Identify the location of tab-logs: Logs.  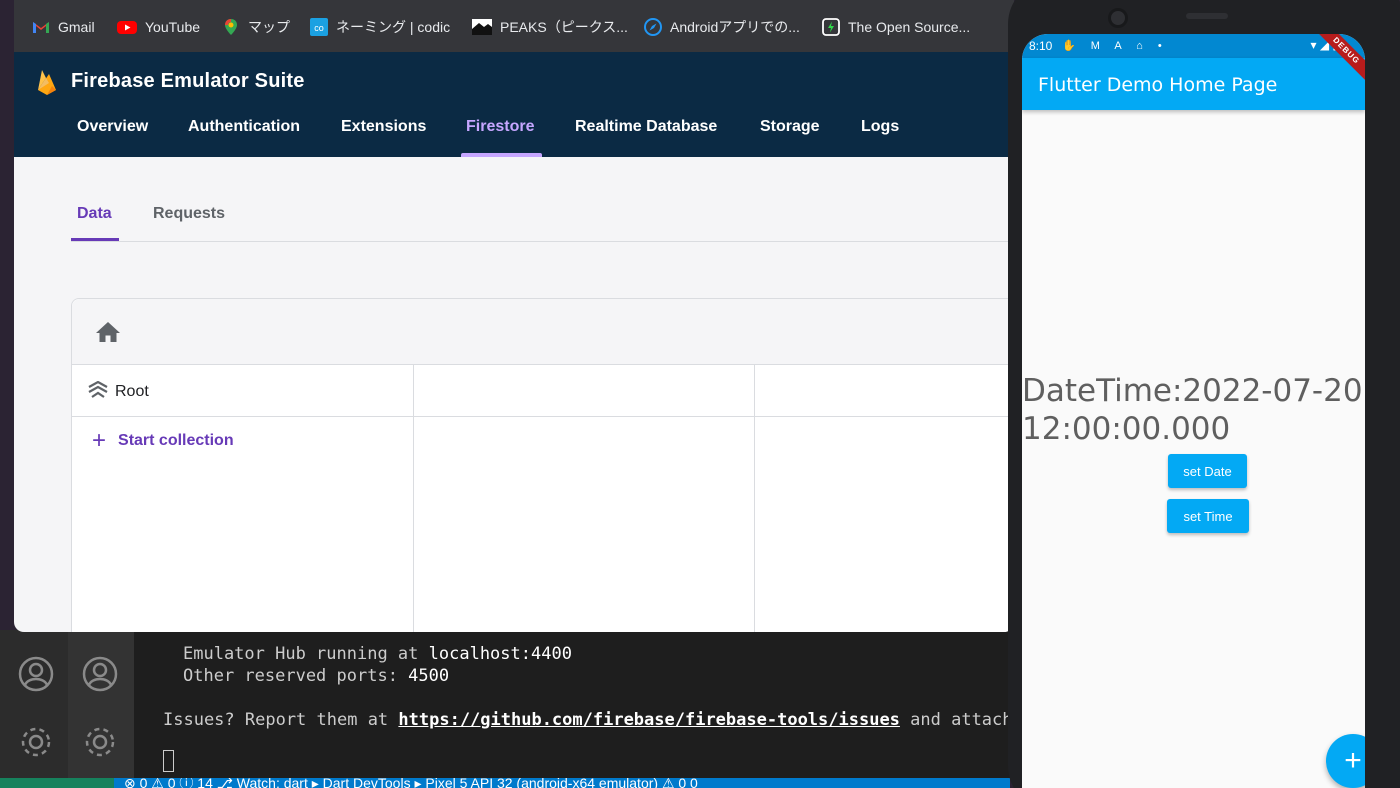
(880, 127).